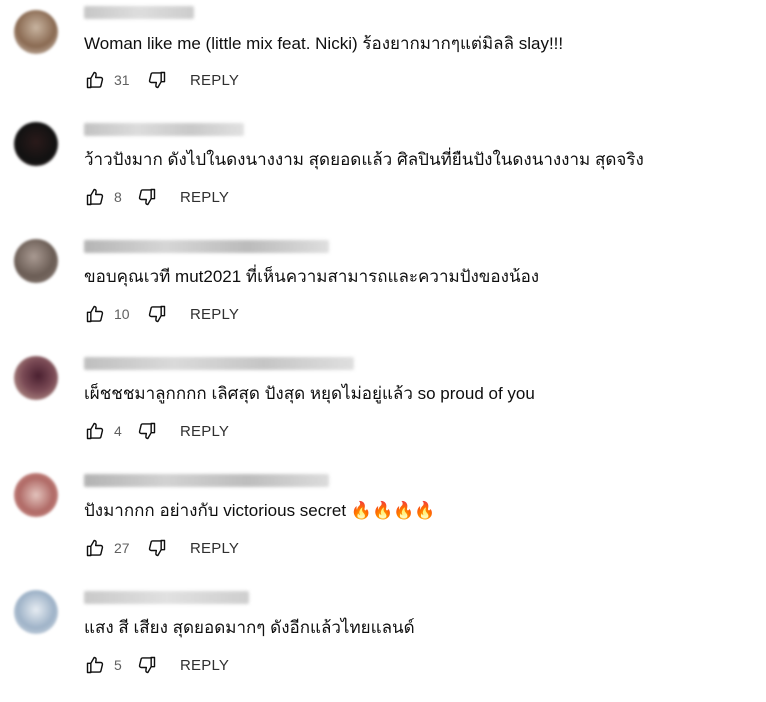 This screenshot has width=766, height=702. I want to click on comment-actions: 31 REPLY, so click(161, 80).